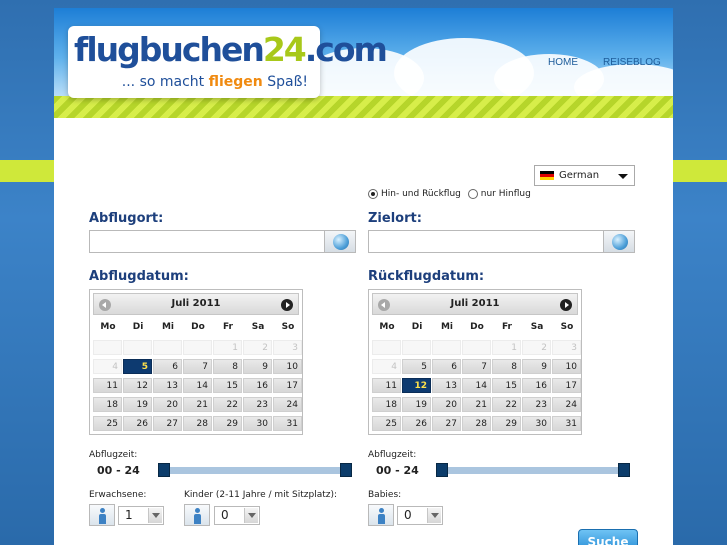 Image resolution: width=727 pixels, height=545 pixels. I want to click on search-button: Suche, so click(608, 537).